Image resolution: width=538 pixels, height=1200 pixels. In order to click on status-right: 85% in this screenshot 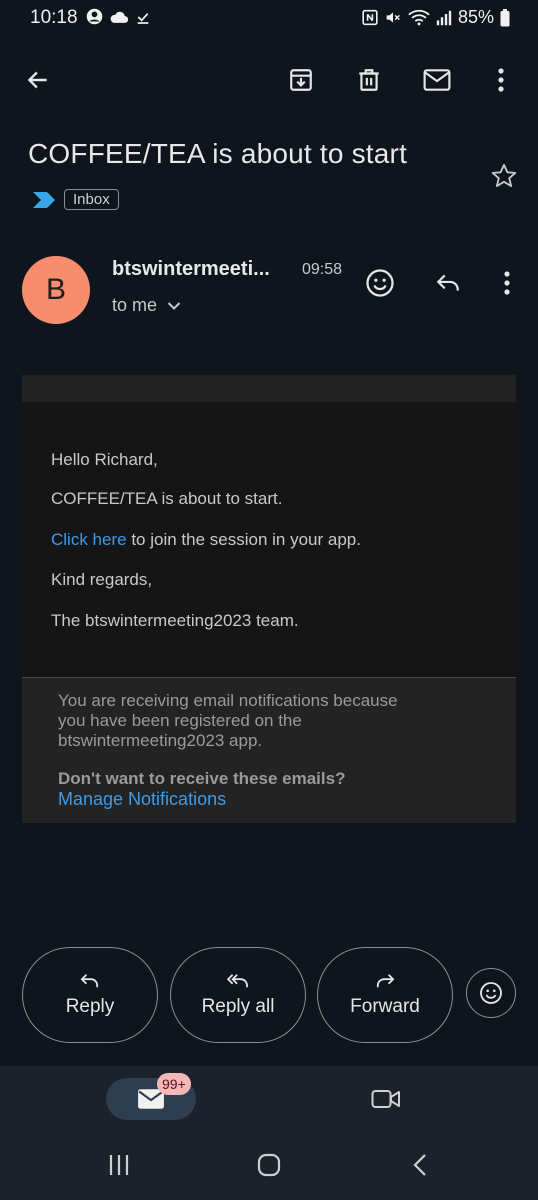, I will do `click(436, 17)`.